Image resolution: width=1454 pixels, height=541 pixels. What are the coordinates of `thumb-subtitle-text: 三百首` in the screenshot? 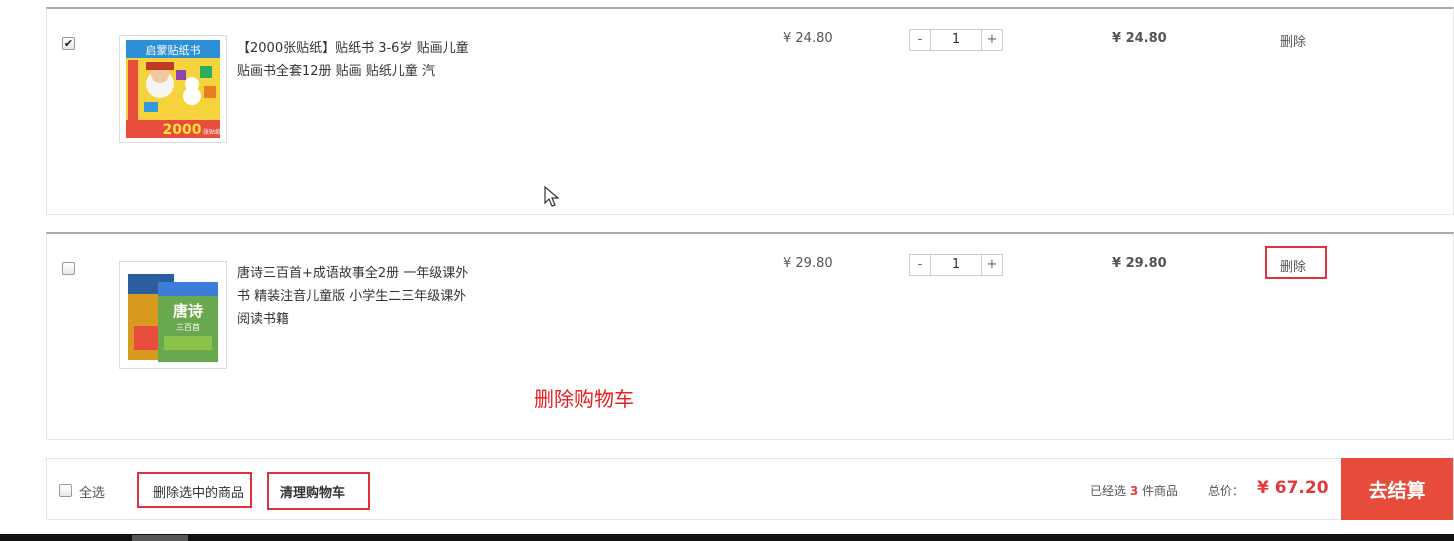 It's located at (188, 327).